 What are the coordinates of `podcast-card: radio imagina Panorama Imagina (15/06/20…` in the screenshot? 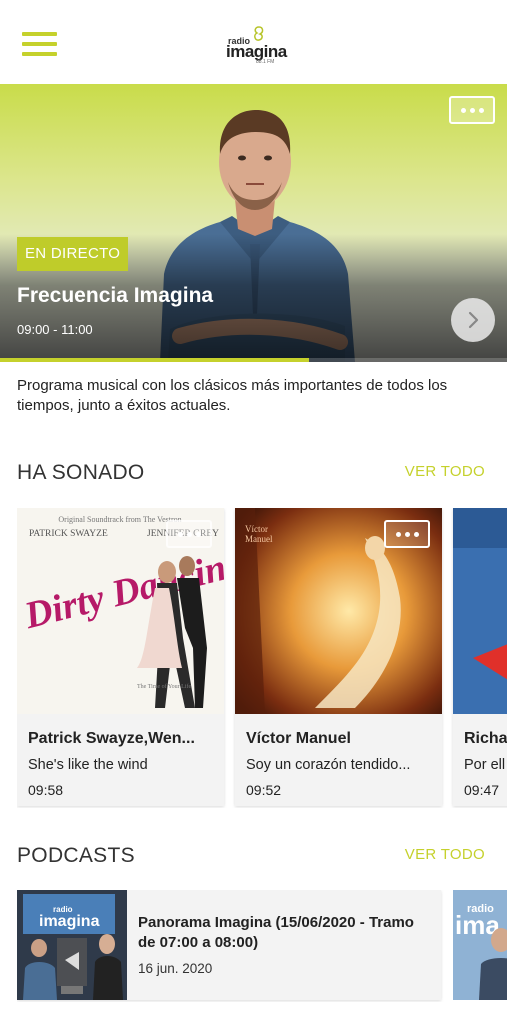 It's located at (229, 945).